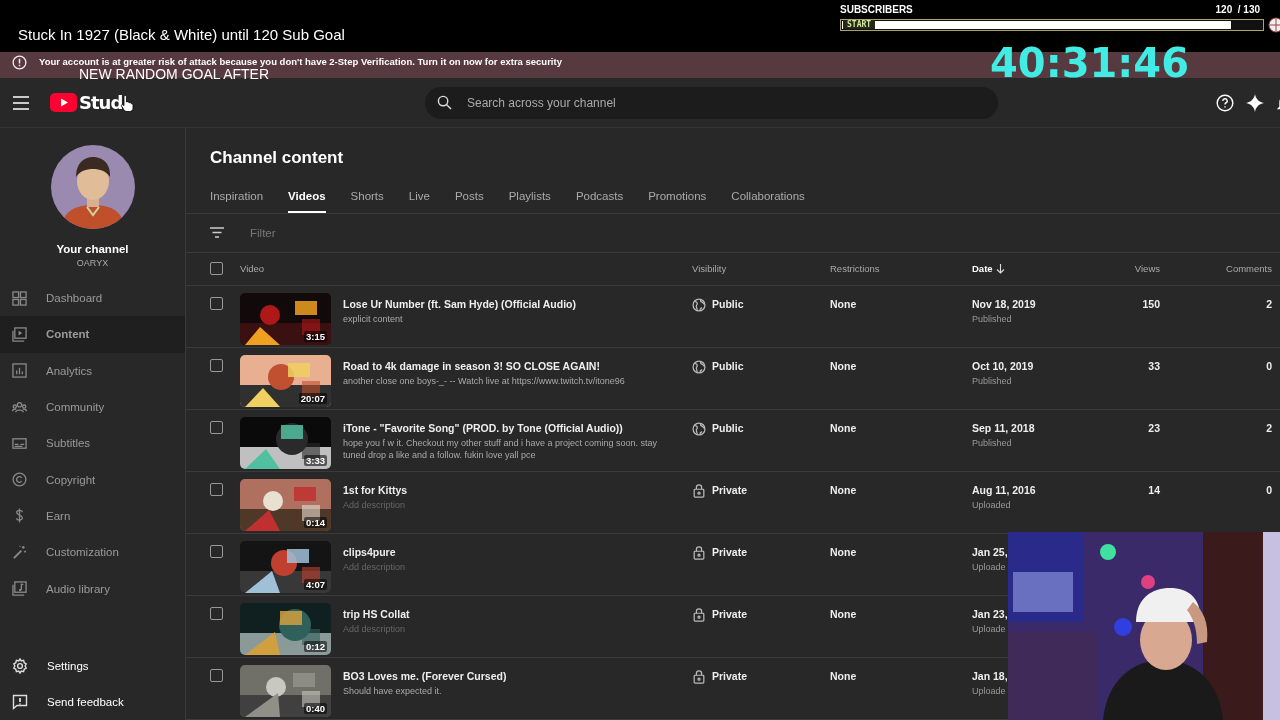 The width and height of the screenshot is (1280, 720). What do you see at coordinates (92, 701) in the screenshot?
I see `nav-item: Send feedback` at bounding box center [92, 701].